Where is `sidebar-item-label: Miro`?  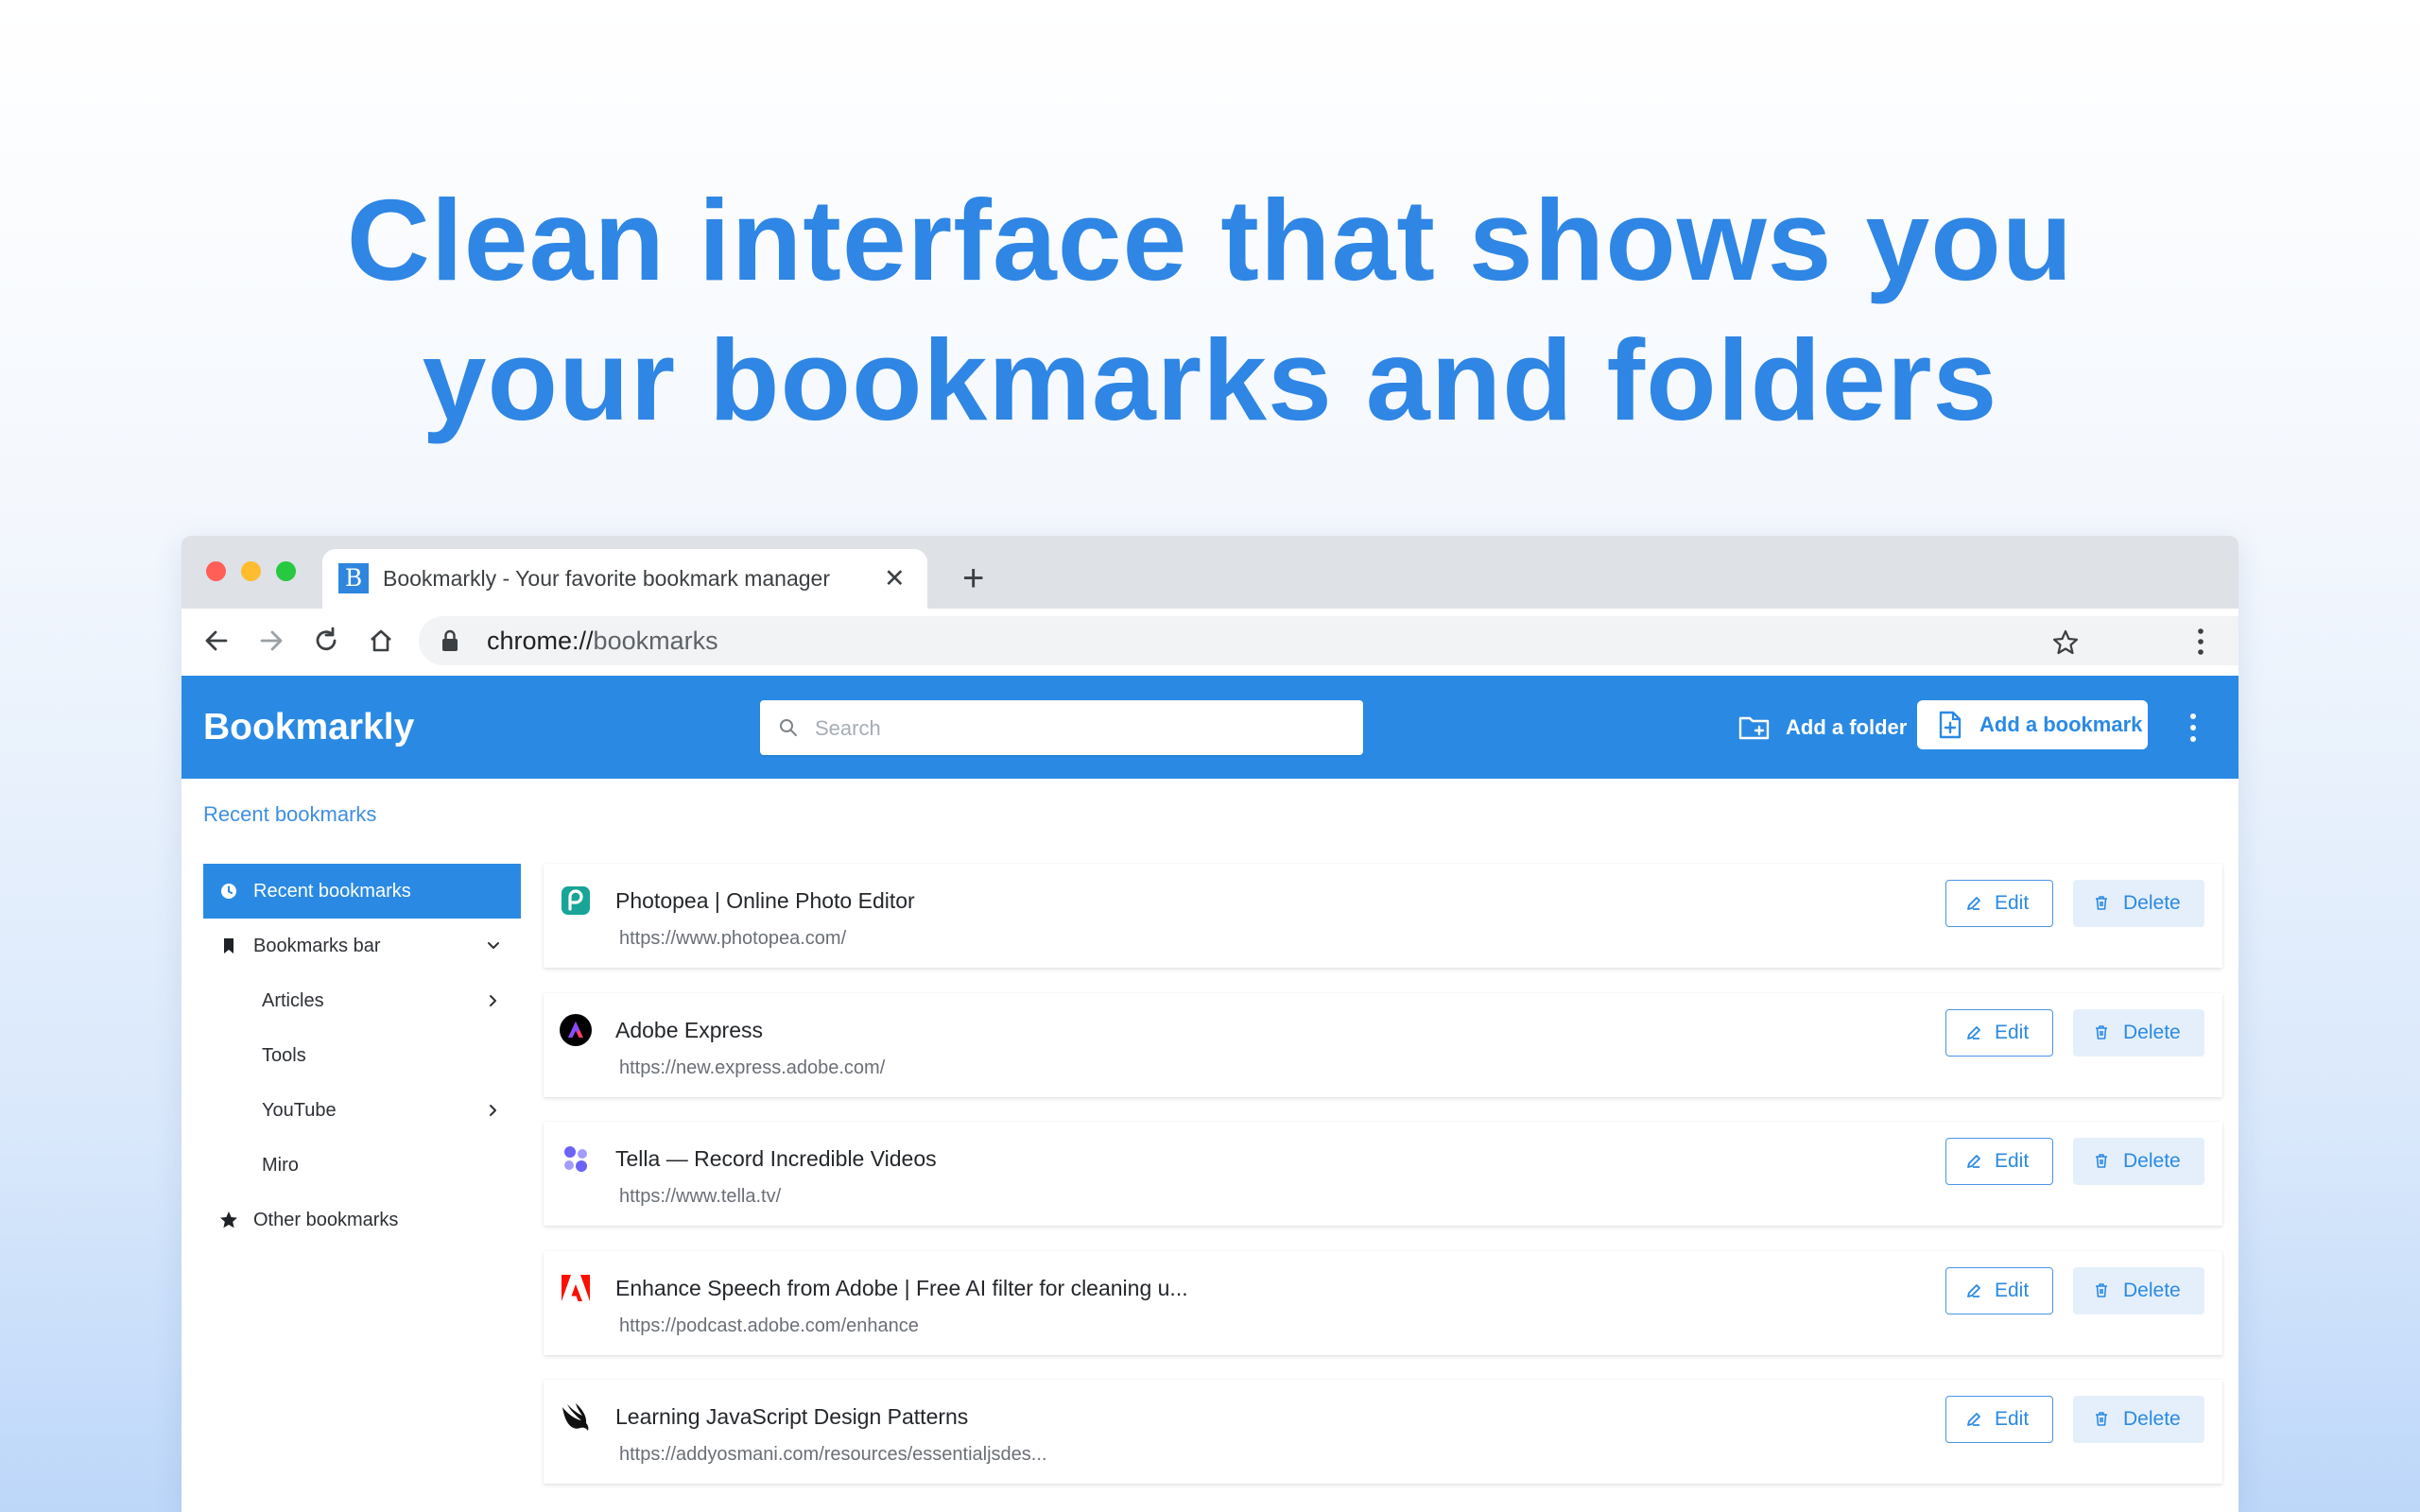
sidebar-item-label: Miro is located at coordinates (280, 1165).